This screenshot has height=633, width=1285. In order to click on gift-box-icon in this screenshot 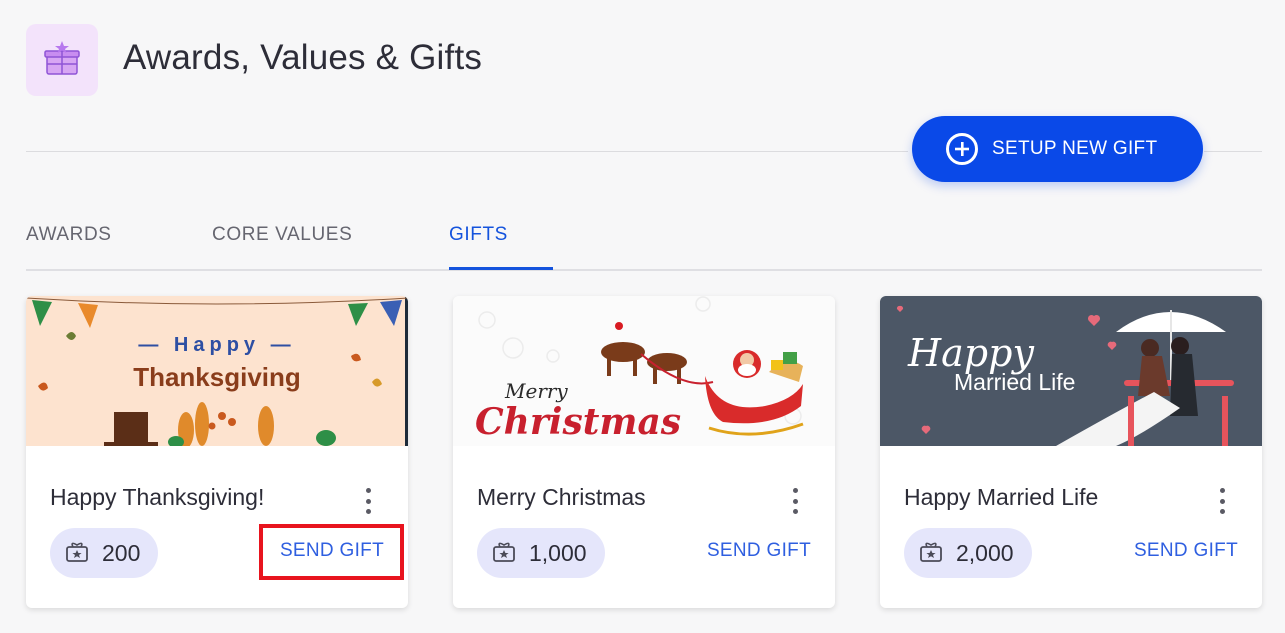, I will do `click(62, 60)`.